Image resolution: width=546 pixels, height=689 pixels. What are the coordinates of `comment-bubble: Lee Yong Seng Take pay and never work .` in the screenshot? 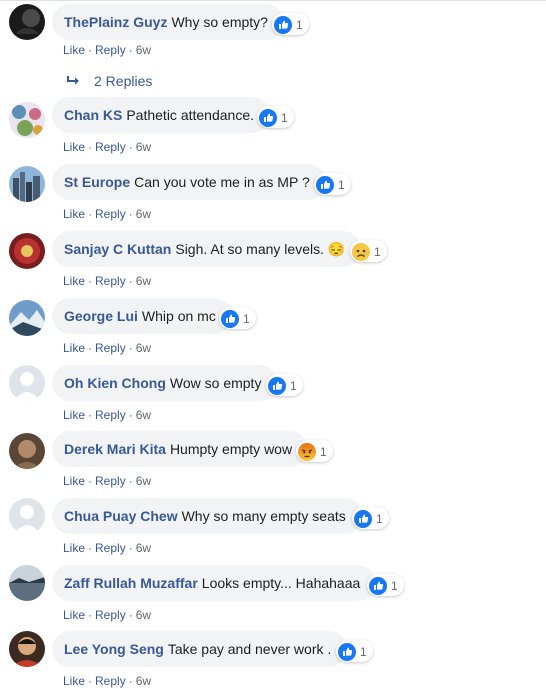 It's located at (200, 649).